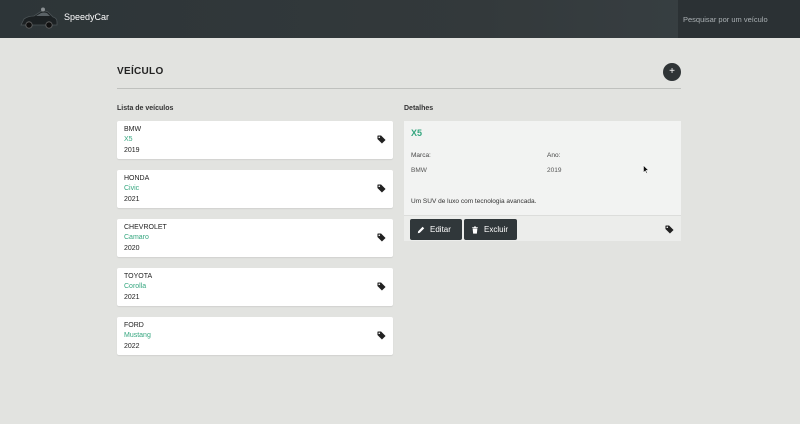 The height and width of the screenshot is (424, 800). What do you see at coordinates (255, 140) in the screenshot?
I see `vehicle-list-item: BMW X5 2019` at bounding box center [255, 140].